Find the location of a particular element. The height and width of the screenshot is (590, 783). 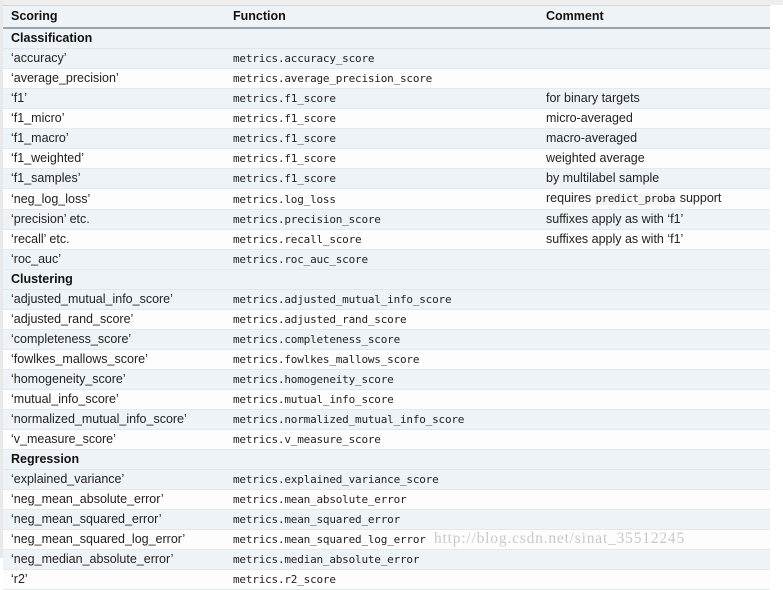

comment-cell: micro-averaged is located at coordinates (654, 118).